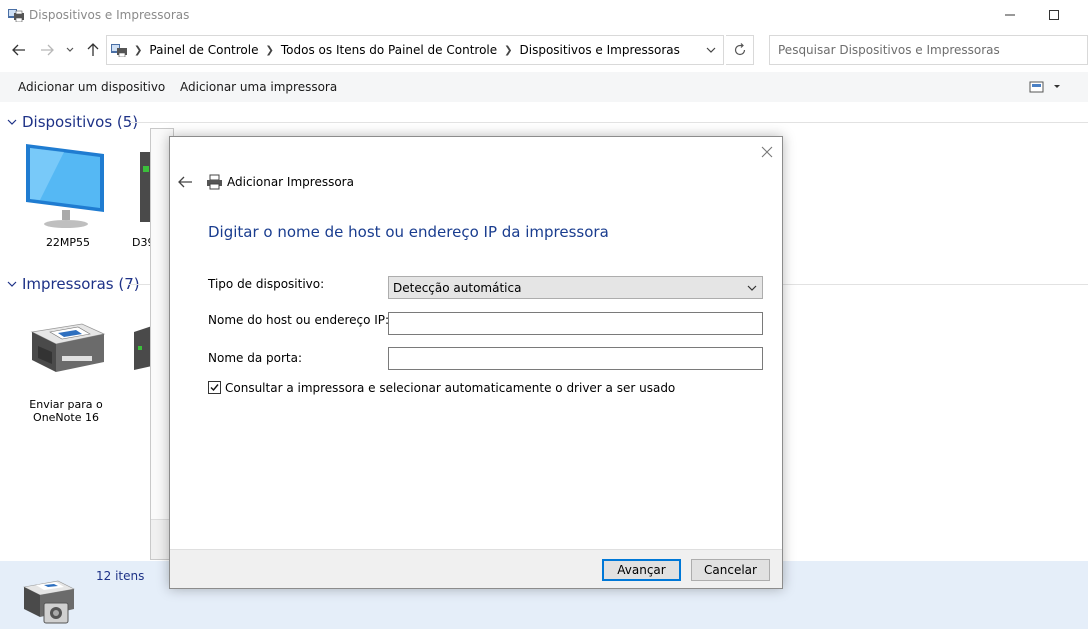  I want to click on port-field, so click(575, 358).